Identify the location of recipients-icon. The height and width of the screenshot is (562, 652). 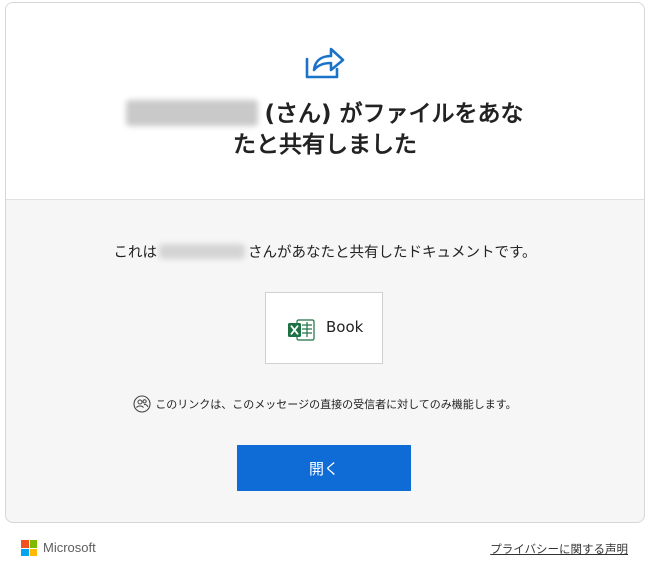
(142, 403).